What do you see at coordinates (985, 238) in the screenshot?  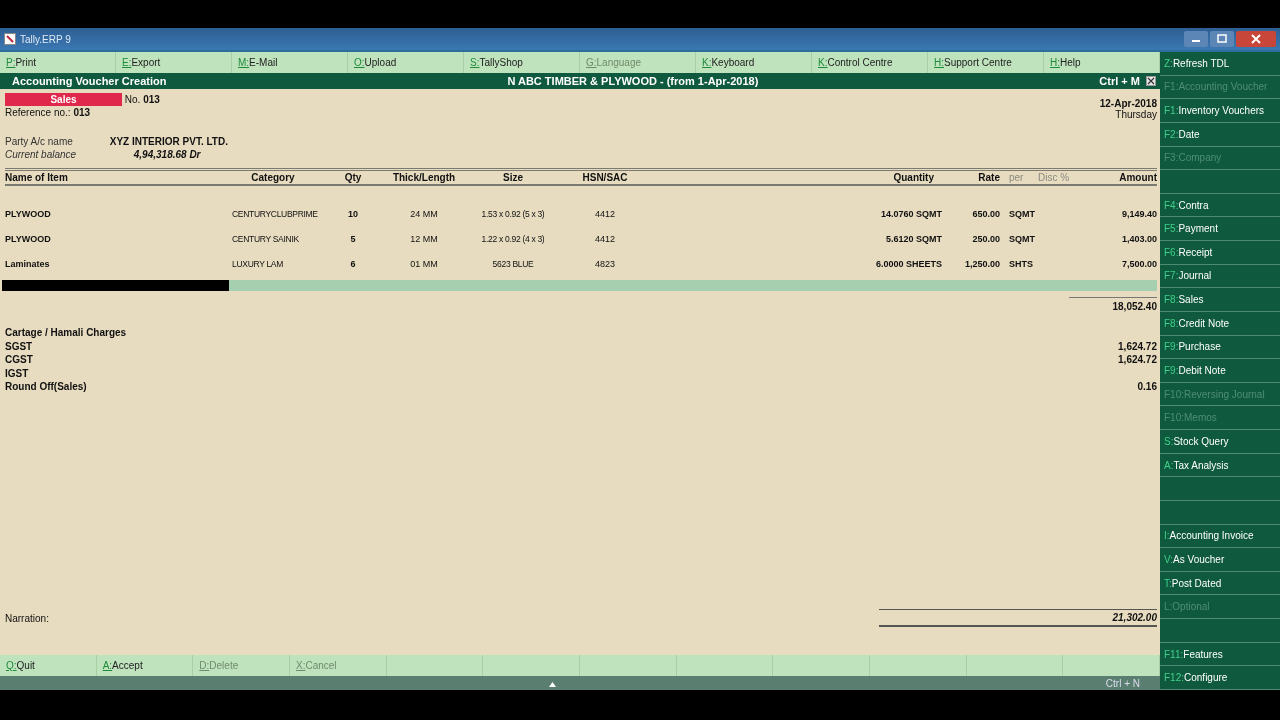 I see `table-cell-text: 250.00` at bounding box center [985, 238].